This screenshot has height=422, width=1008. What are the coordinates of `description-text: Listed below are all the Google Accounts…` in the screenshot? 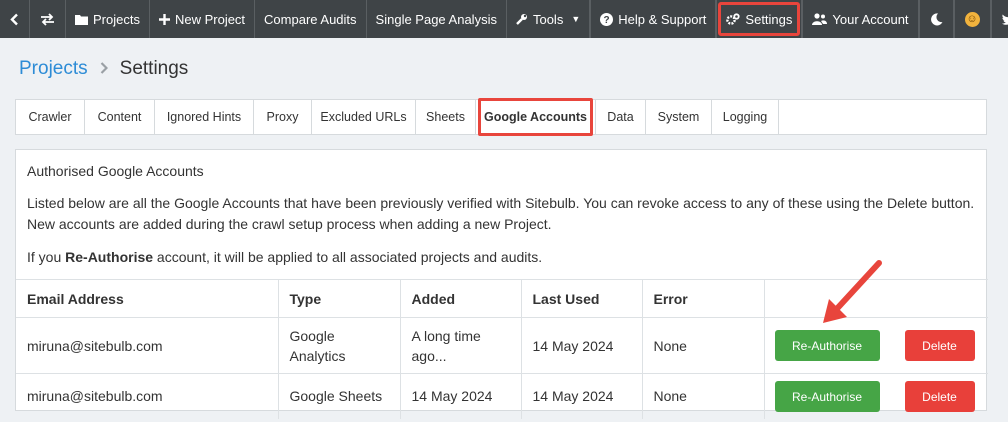 It's located at (502, 214).